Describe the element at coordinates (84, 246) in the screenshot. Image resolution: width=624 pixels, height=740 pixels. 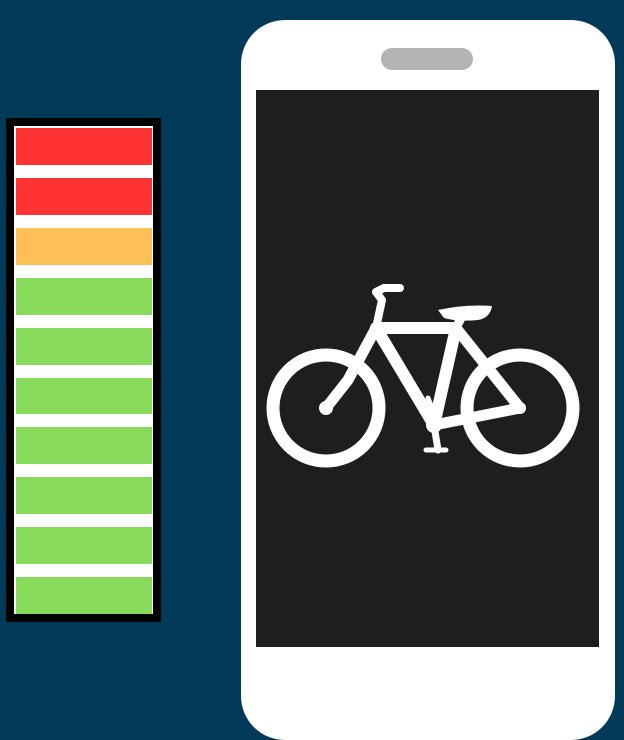
I see `meter-segment-orange` at that location.